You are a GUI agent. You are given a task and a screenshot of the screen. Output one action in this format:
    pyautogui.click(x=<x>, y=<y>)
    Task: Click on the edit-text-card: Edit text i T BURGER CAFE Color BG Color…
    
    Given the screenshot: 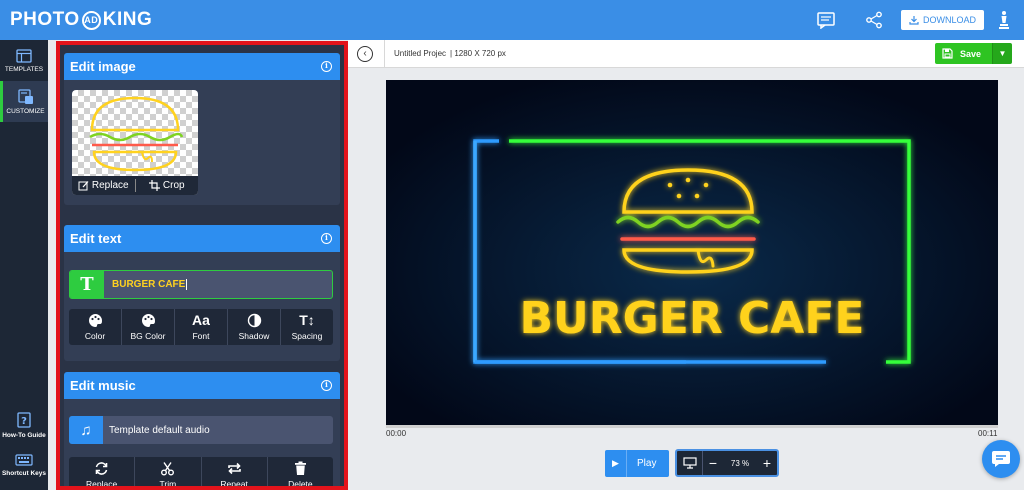 What is the action you would take?
    pyautogui.click(x=202, y=293)
    